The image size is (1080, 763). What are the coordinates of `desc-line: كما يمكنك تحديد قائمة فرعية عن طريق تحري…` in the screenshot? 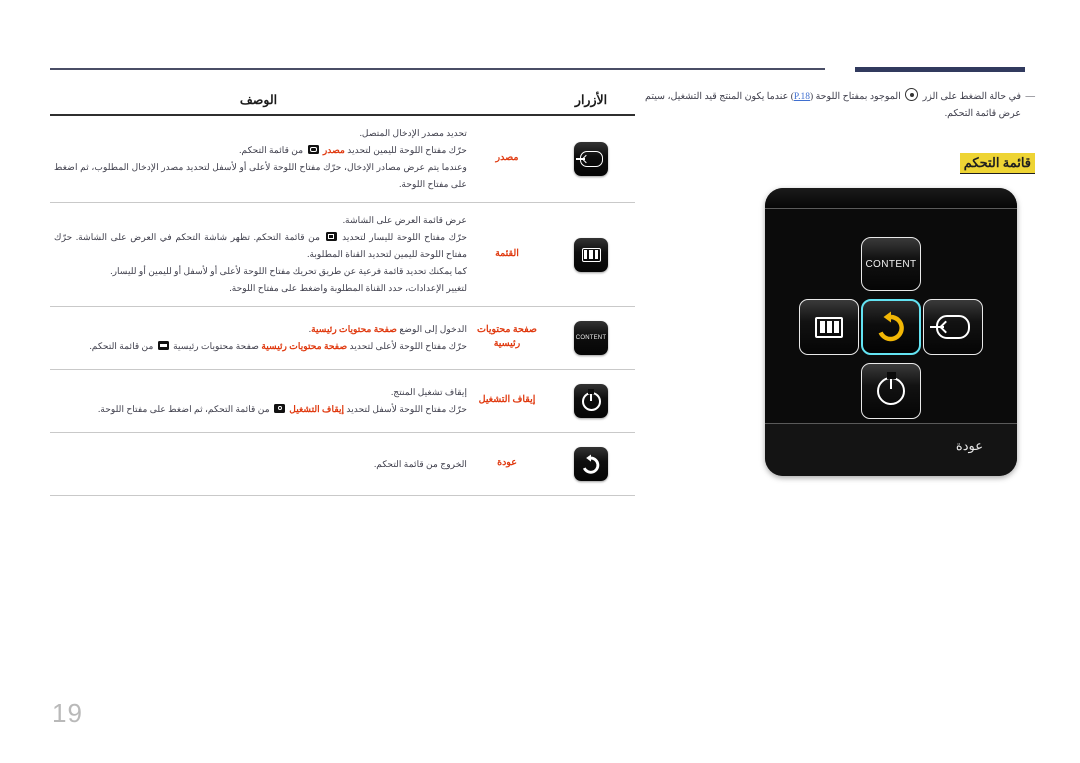 It's located at (288, 271).